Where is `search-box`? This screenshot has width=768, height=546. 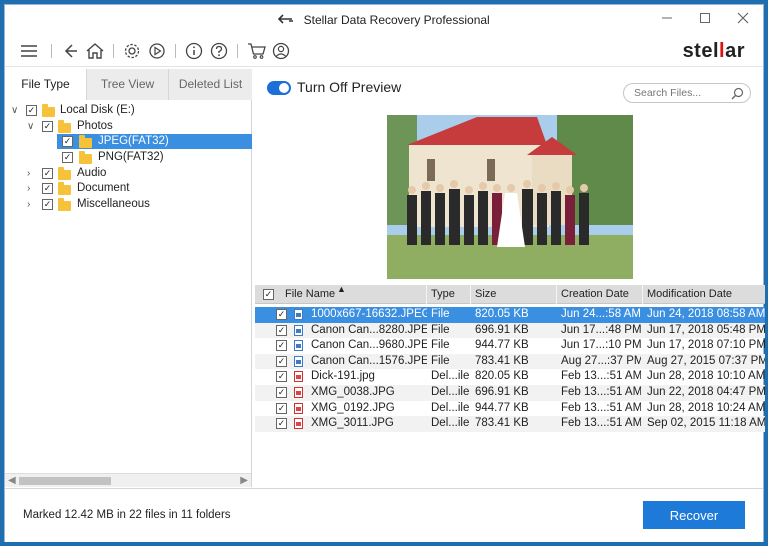 search-box is located at coordinates (687, 93).